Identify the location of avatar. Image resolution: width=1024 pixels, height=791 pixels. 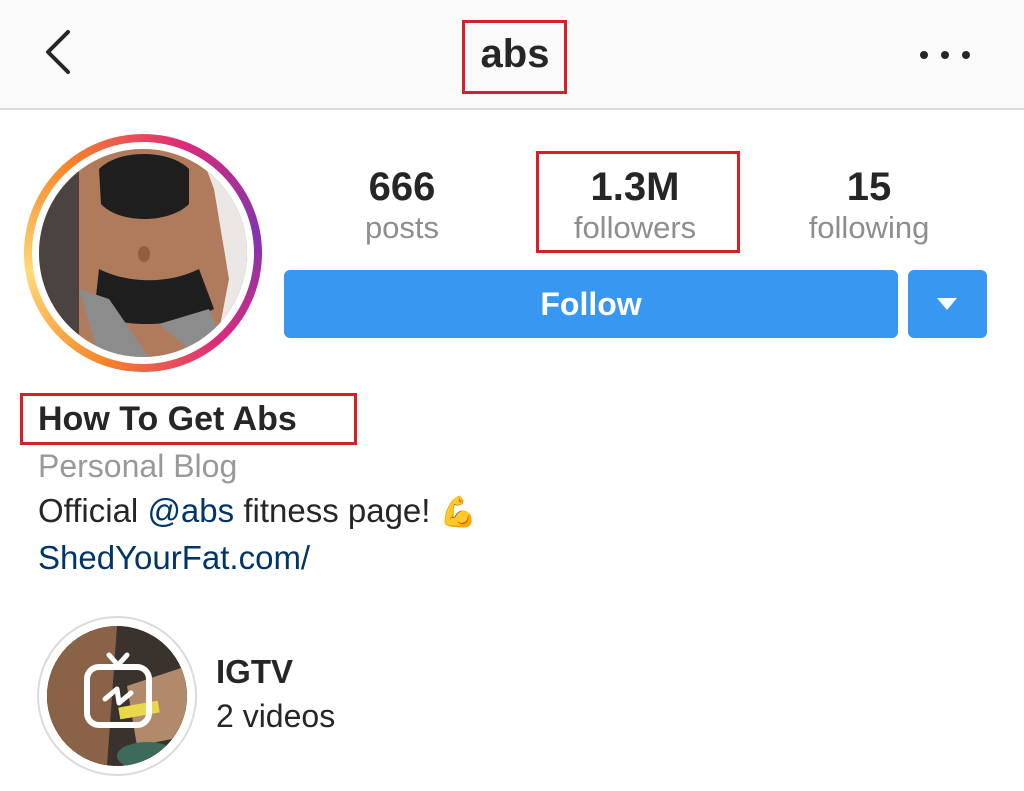
(143, 253).